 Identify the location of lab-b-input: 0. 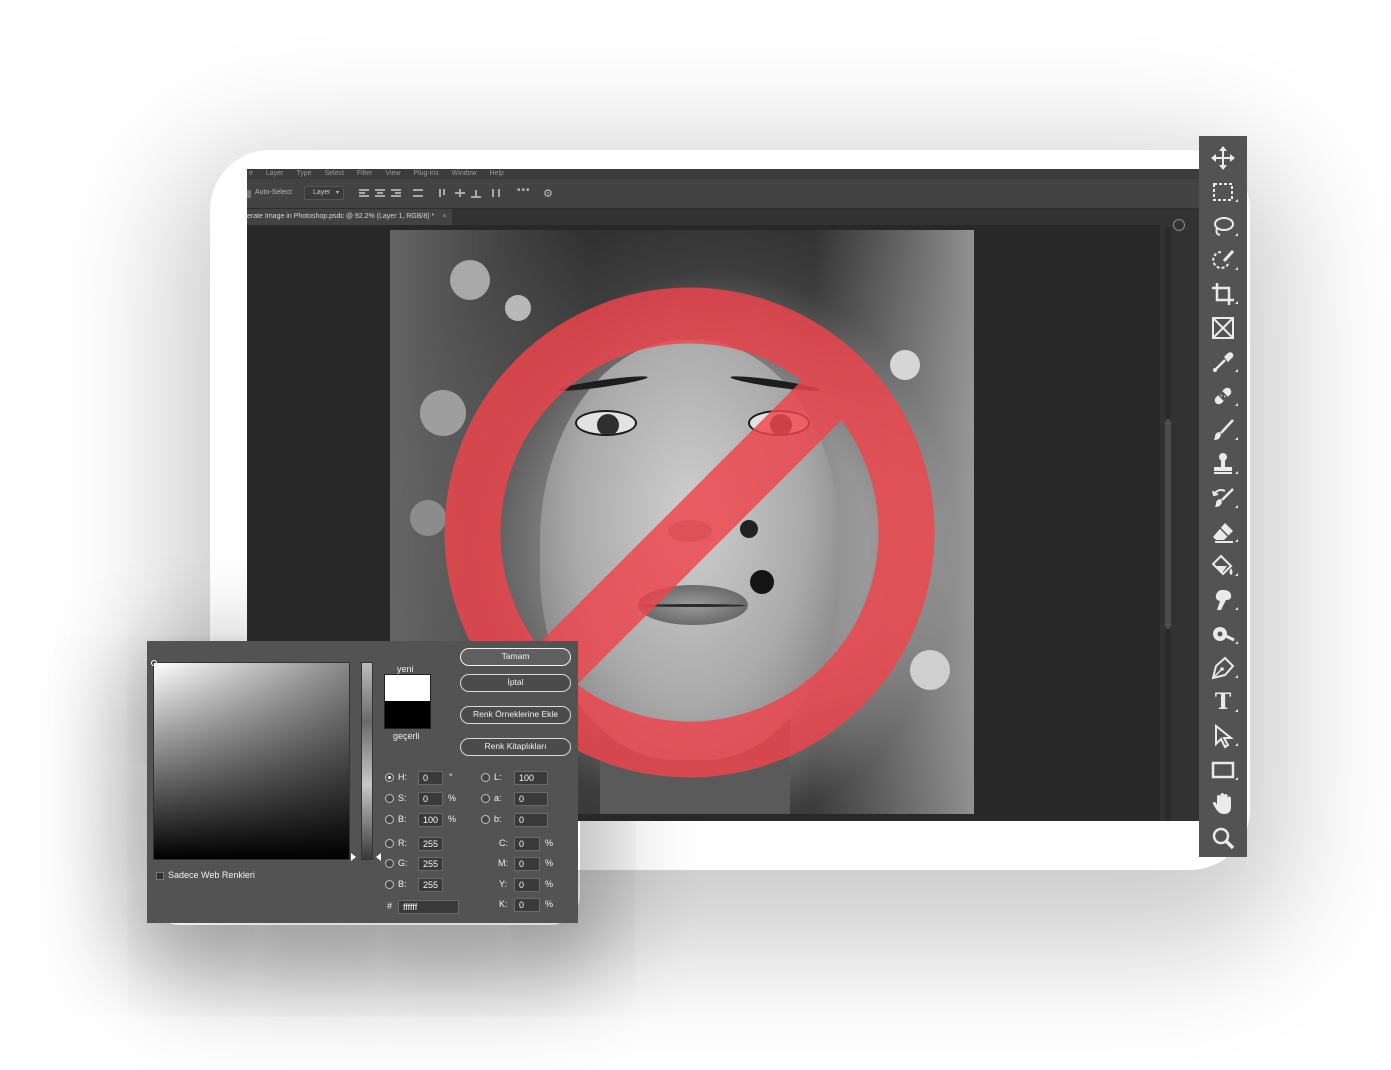
(531, 820).